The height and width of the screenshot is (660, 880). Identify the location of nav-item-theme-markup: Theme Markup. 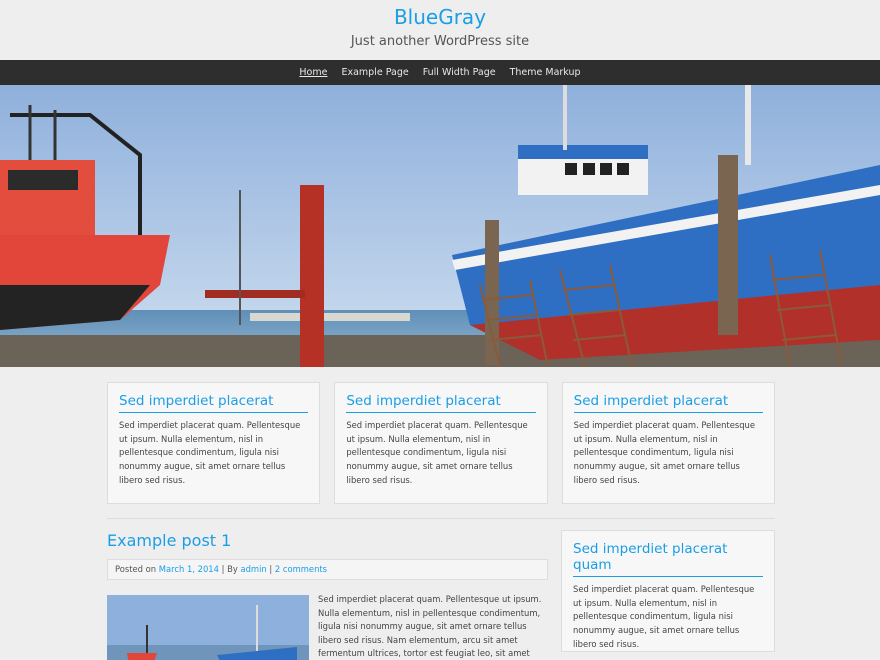
(545, 72).